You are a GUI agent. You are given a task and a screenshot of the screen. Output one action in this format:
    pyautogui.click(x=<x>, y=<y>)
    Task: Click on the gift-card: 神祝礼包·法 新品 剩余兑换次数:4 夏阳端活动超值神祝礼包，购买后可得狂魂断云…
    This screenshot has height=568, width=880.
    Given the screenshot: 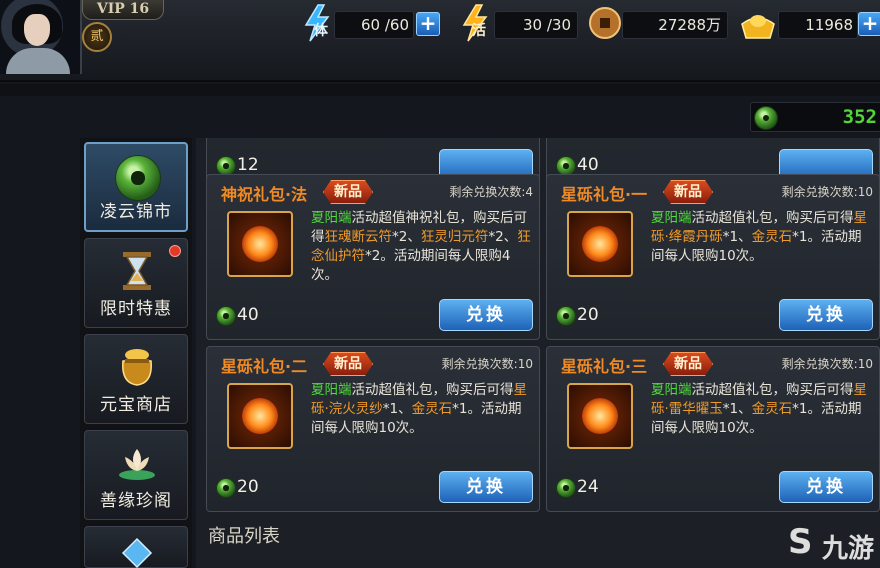 What is the action you would take?
    pyautogui.click(x=373, y=257)
    